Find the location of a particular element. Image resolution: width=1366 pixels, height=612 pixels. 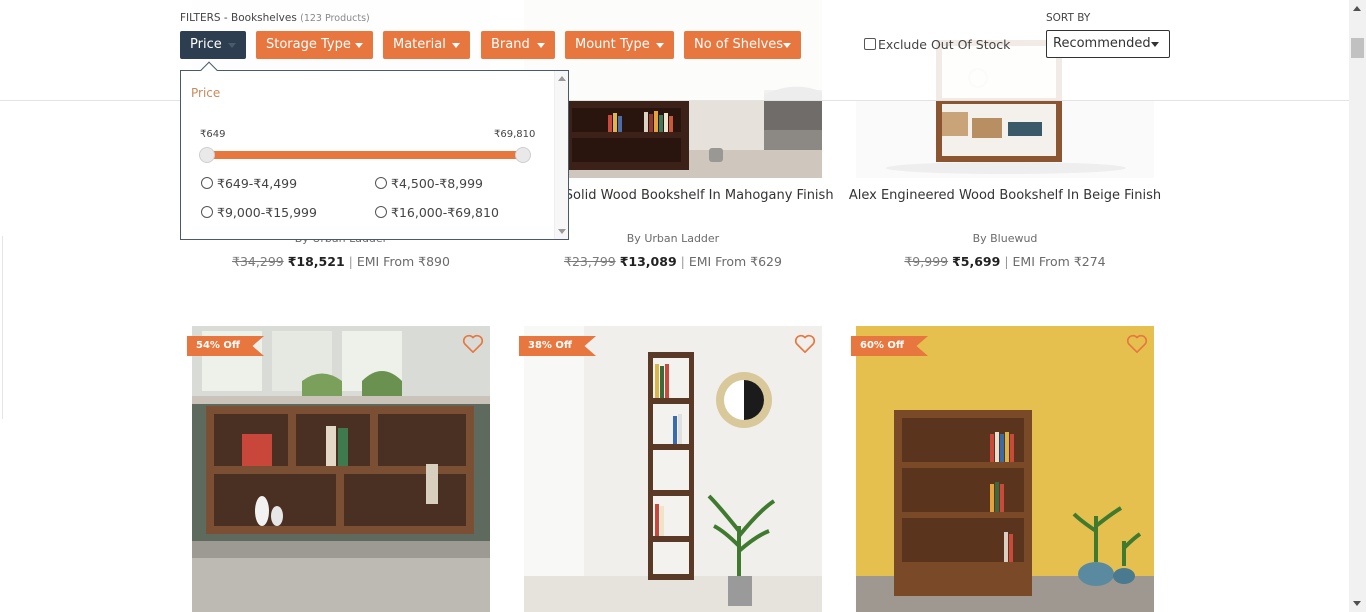

filter-chip-material: Material is located at coordinates (426, 45).